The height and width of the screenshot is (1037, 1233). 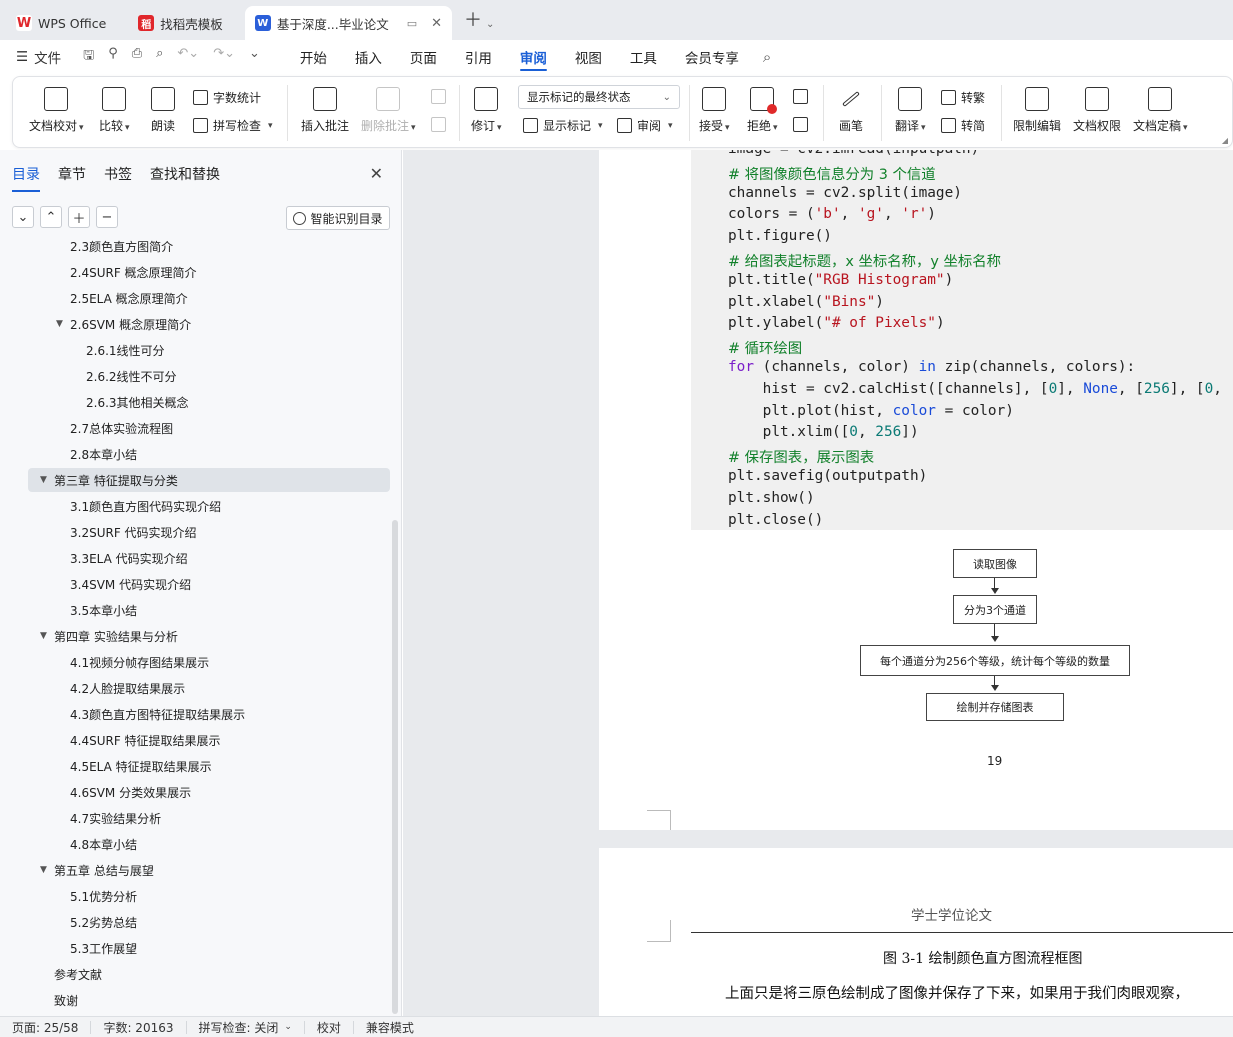 I want to click on toc-item: 致谢, so click(x=66, y=1000).